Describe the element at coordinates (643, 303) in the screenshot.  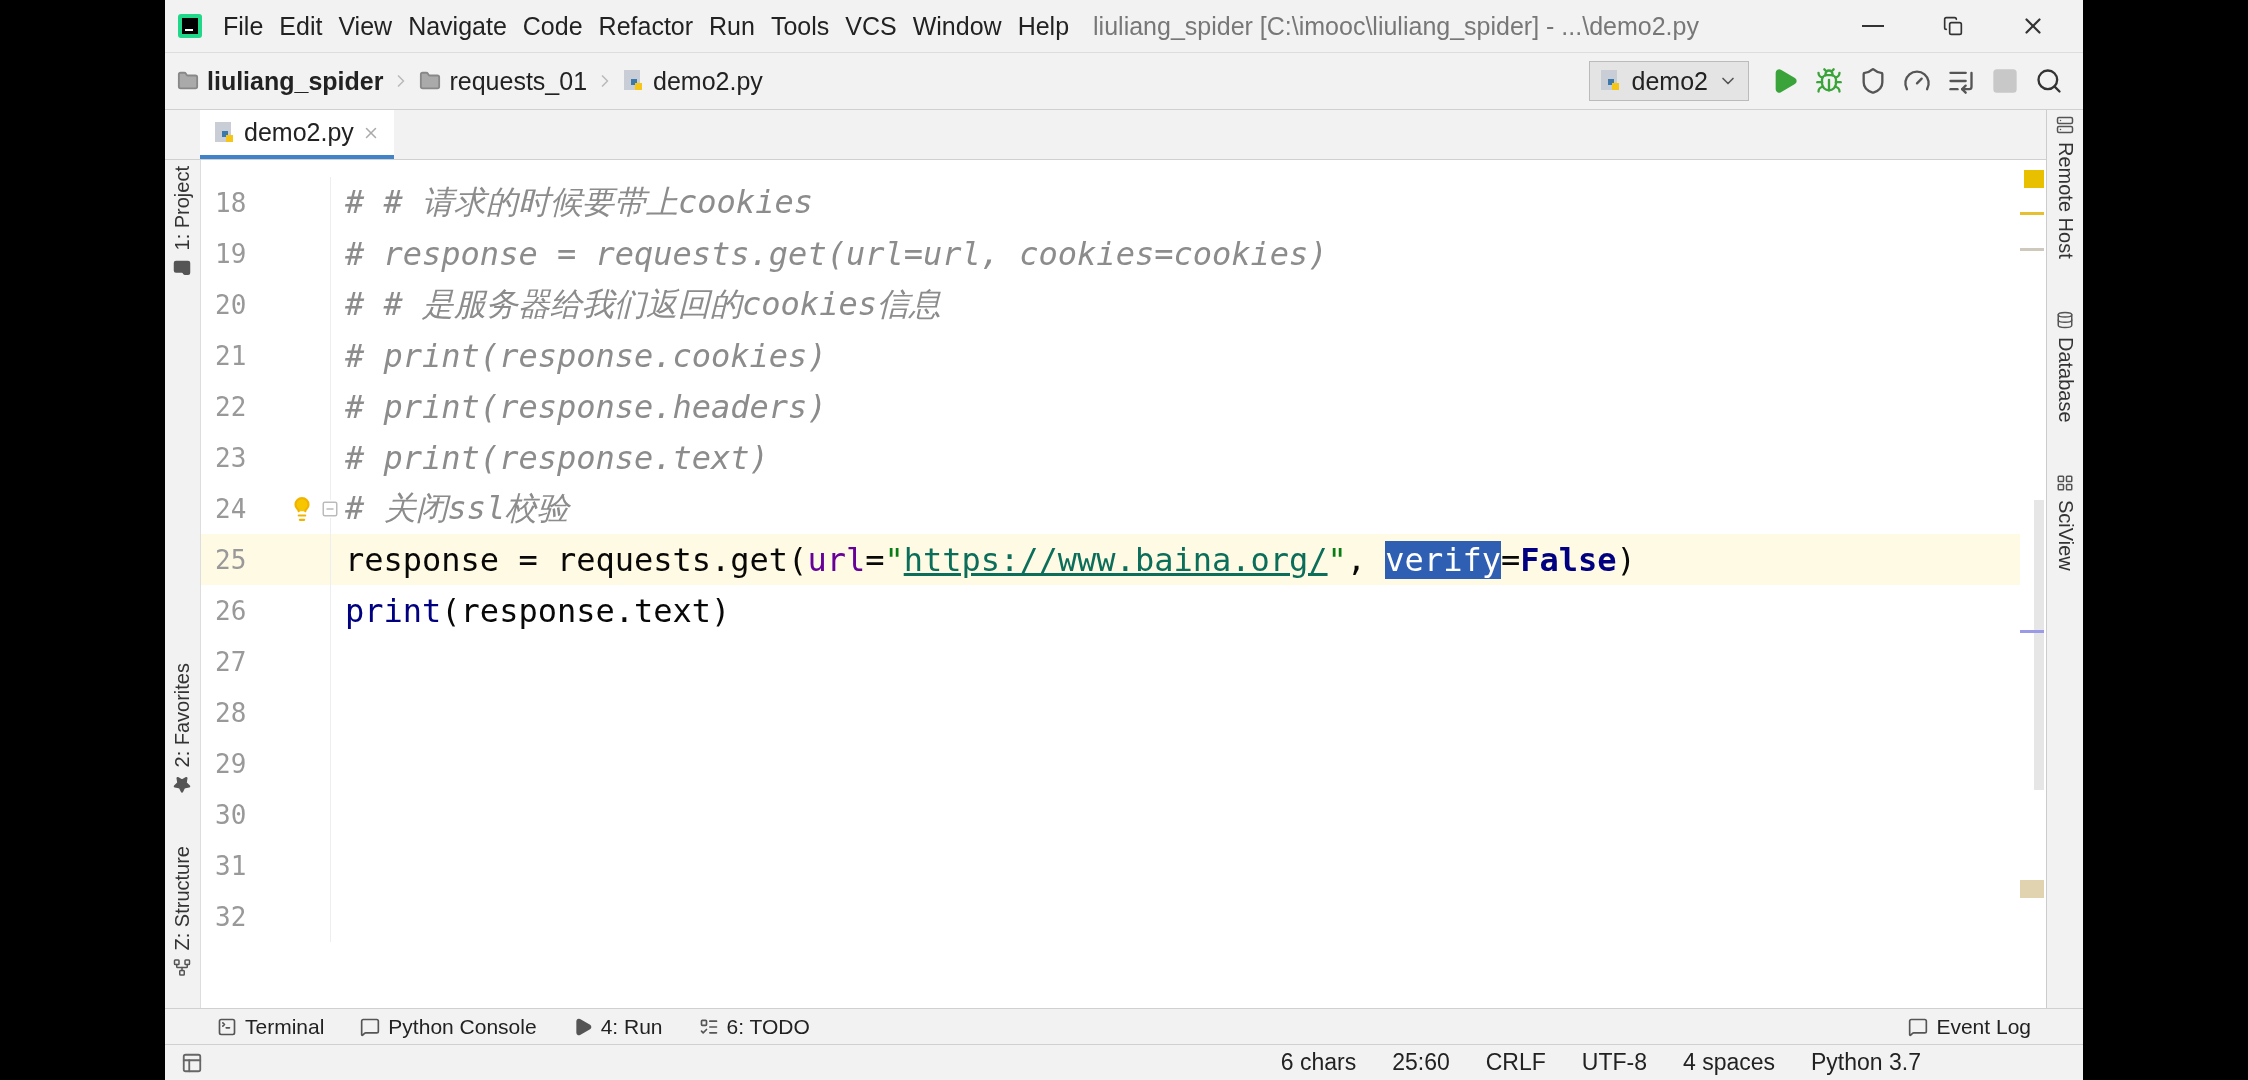
I see `code-line: # # 是服务器给我们返回的cookies信息` at that location.